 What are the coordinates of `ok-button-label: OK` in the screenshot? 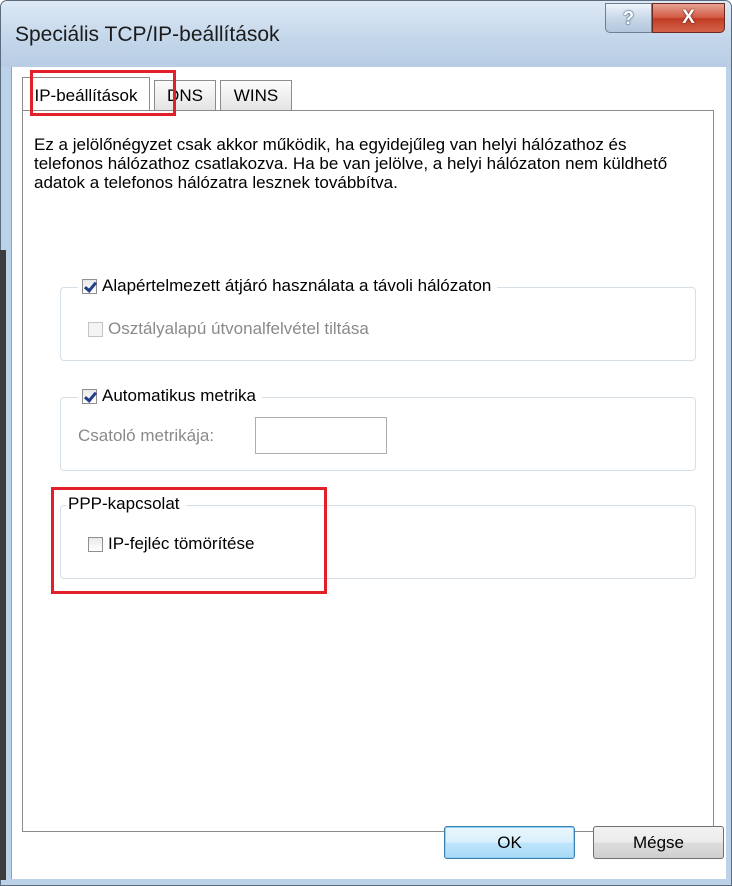 It's located at (509, 842).